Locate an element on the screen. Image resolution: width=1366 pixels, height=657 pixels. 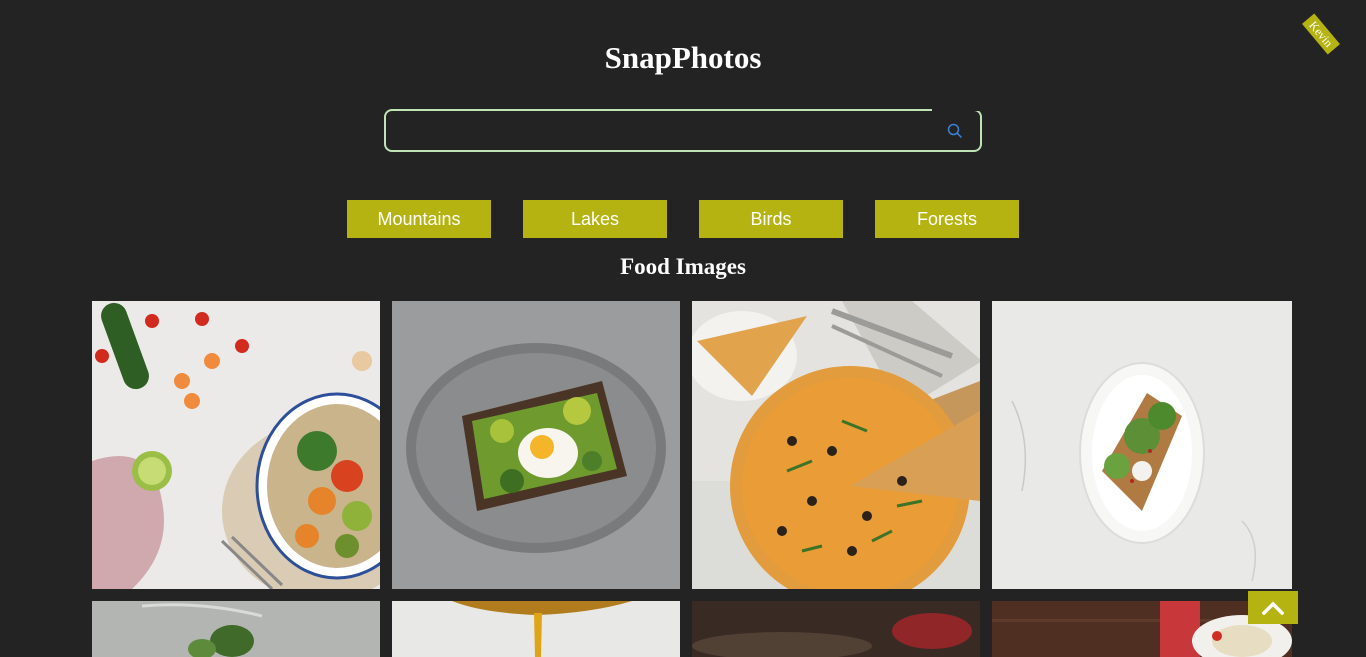
honey-image is located at coordinates (536, 629).